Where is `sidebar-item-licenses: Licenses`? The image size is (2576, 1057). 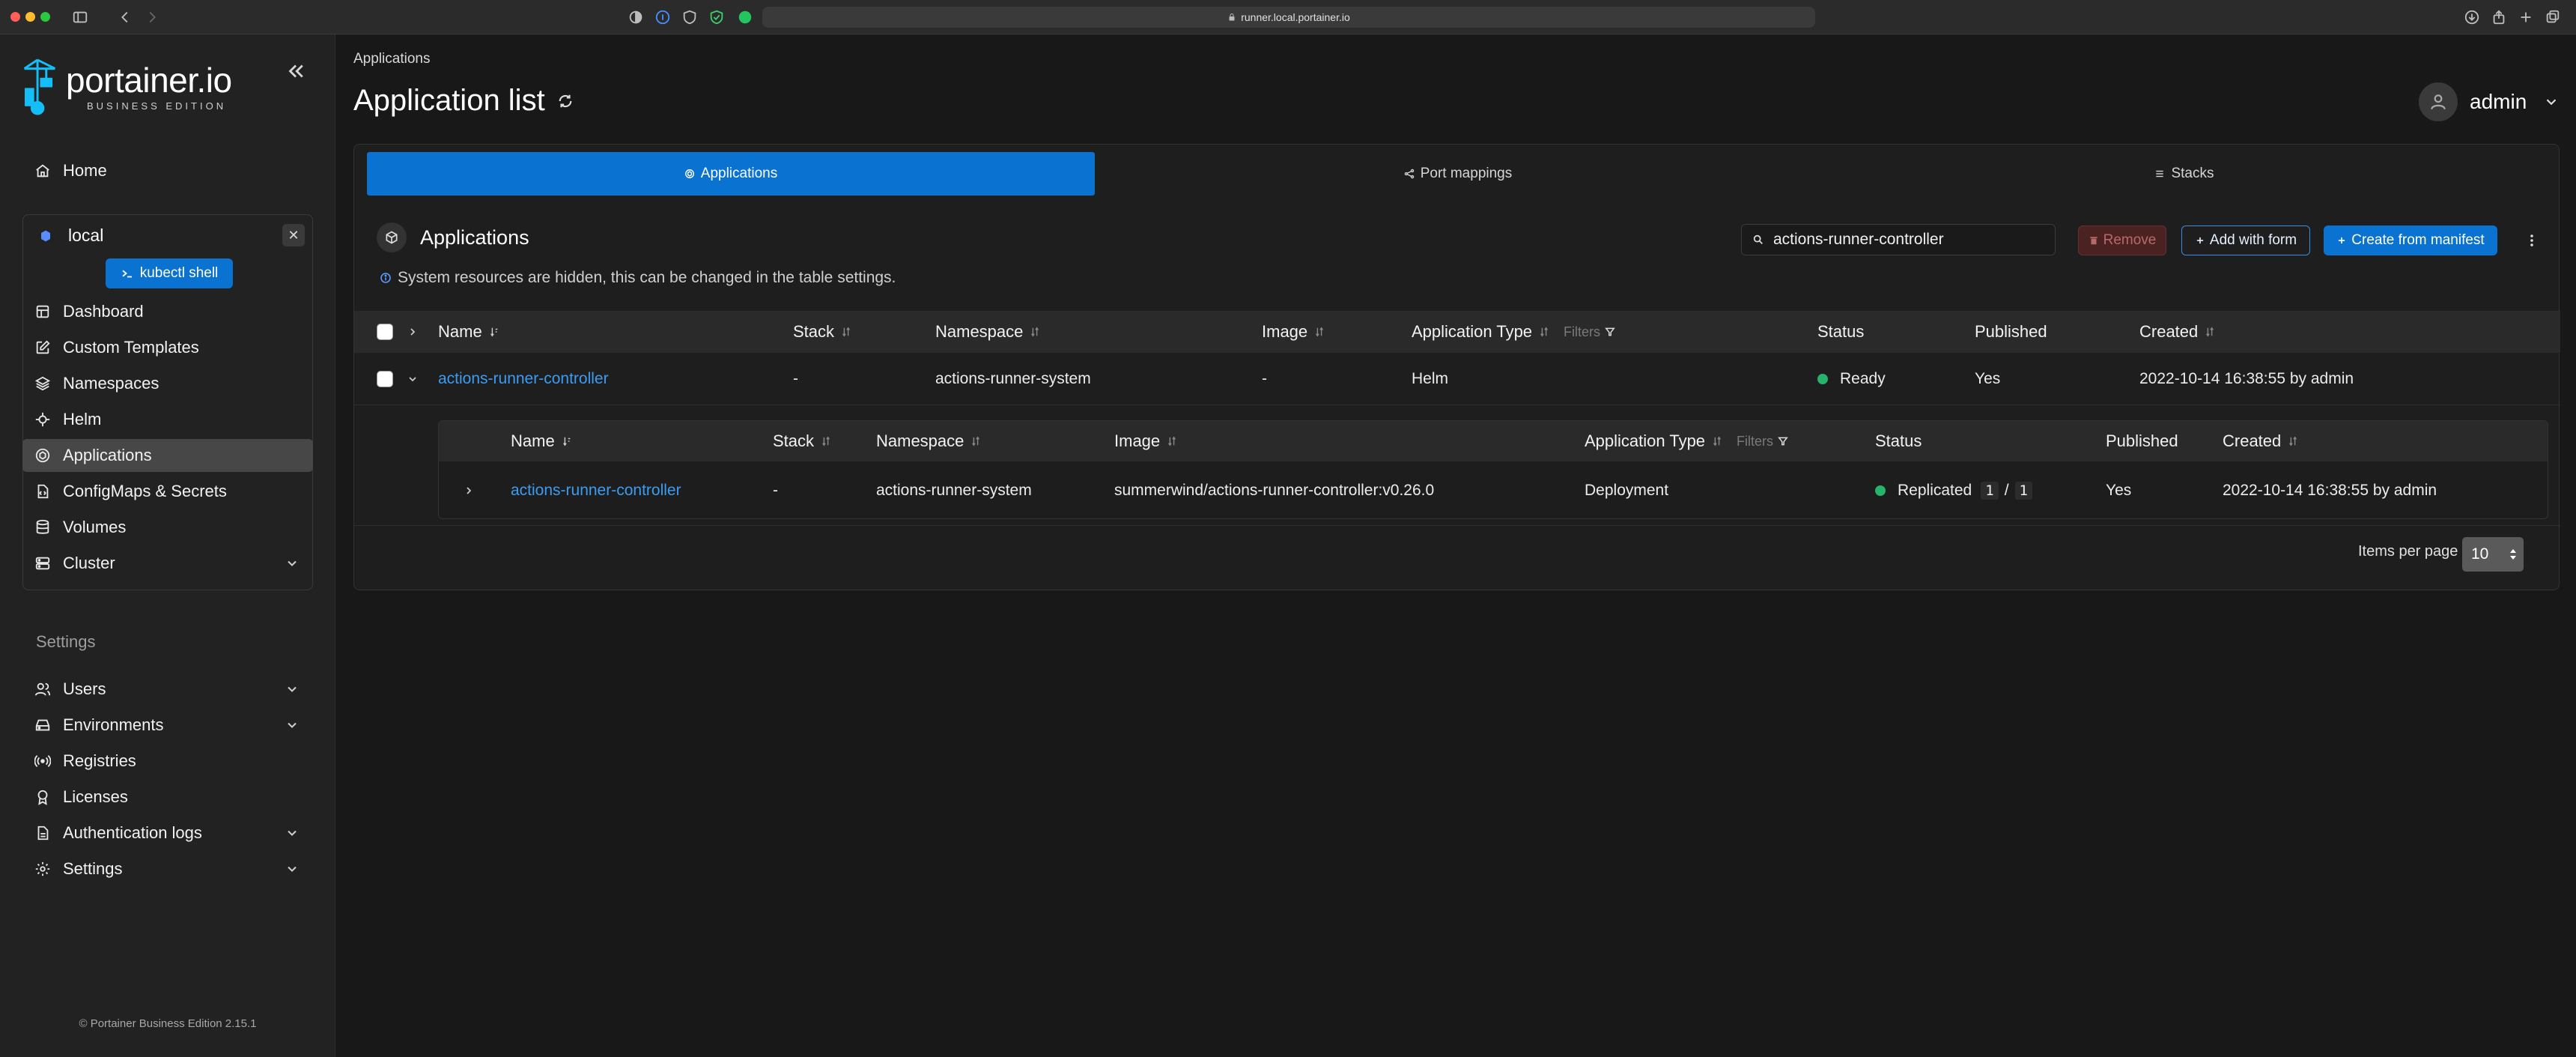 sidebar-item-licenses: Licenses is located at coordinates (167, 797).